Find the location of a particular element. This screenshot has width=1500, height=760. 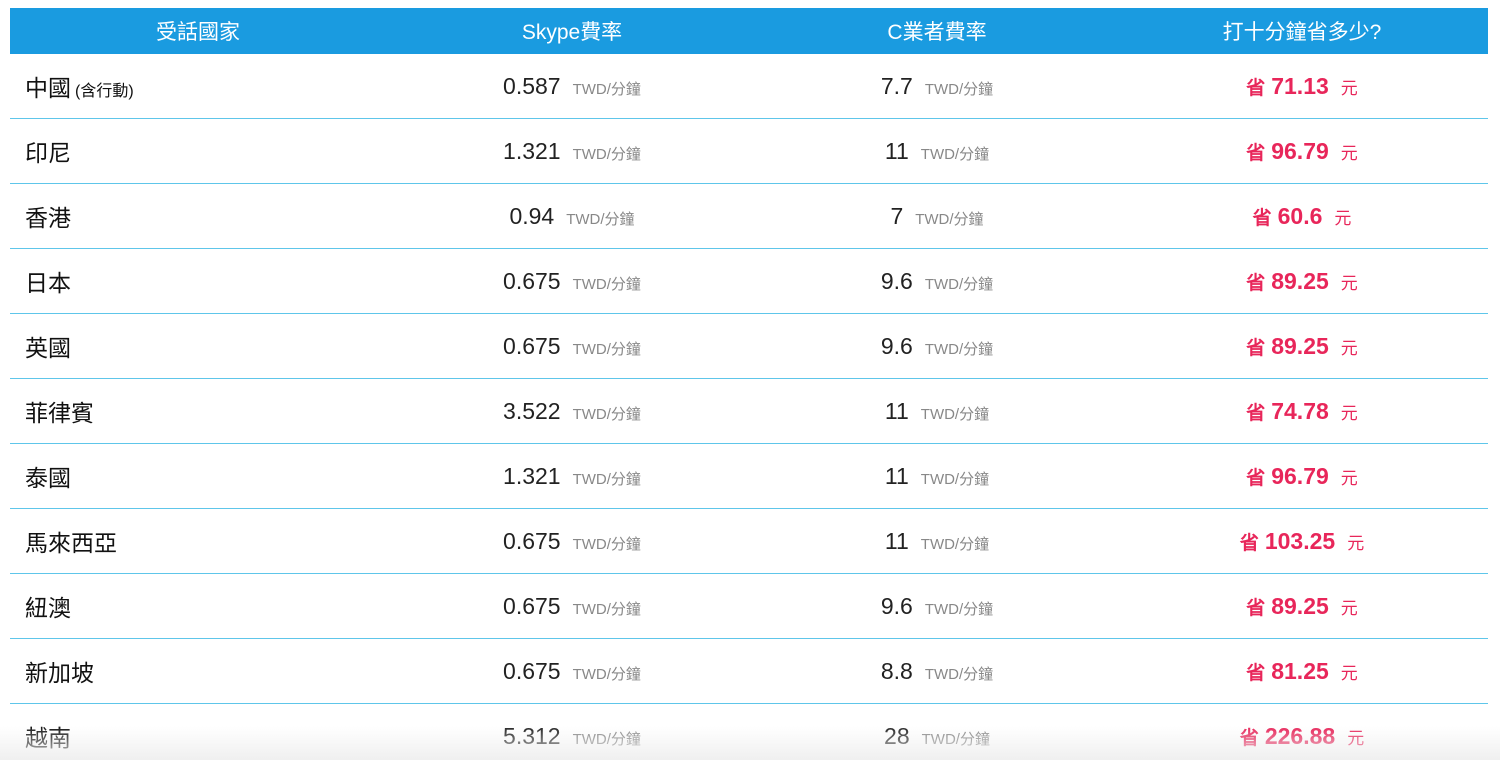

skype-rate-value: 3.522 is located at coordinates (532, 410).